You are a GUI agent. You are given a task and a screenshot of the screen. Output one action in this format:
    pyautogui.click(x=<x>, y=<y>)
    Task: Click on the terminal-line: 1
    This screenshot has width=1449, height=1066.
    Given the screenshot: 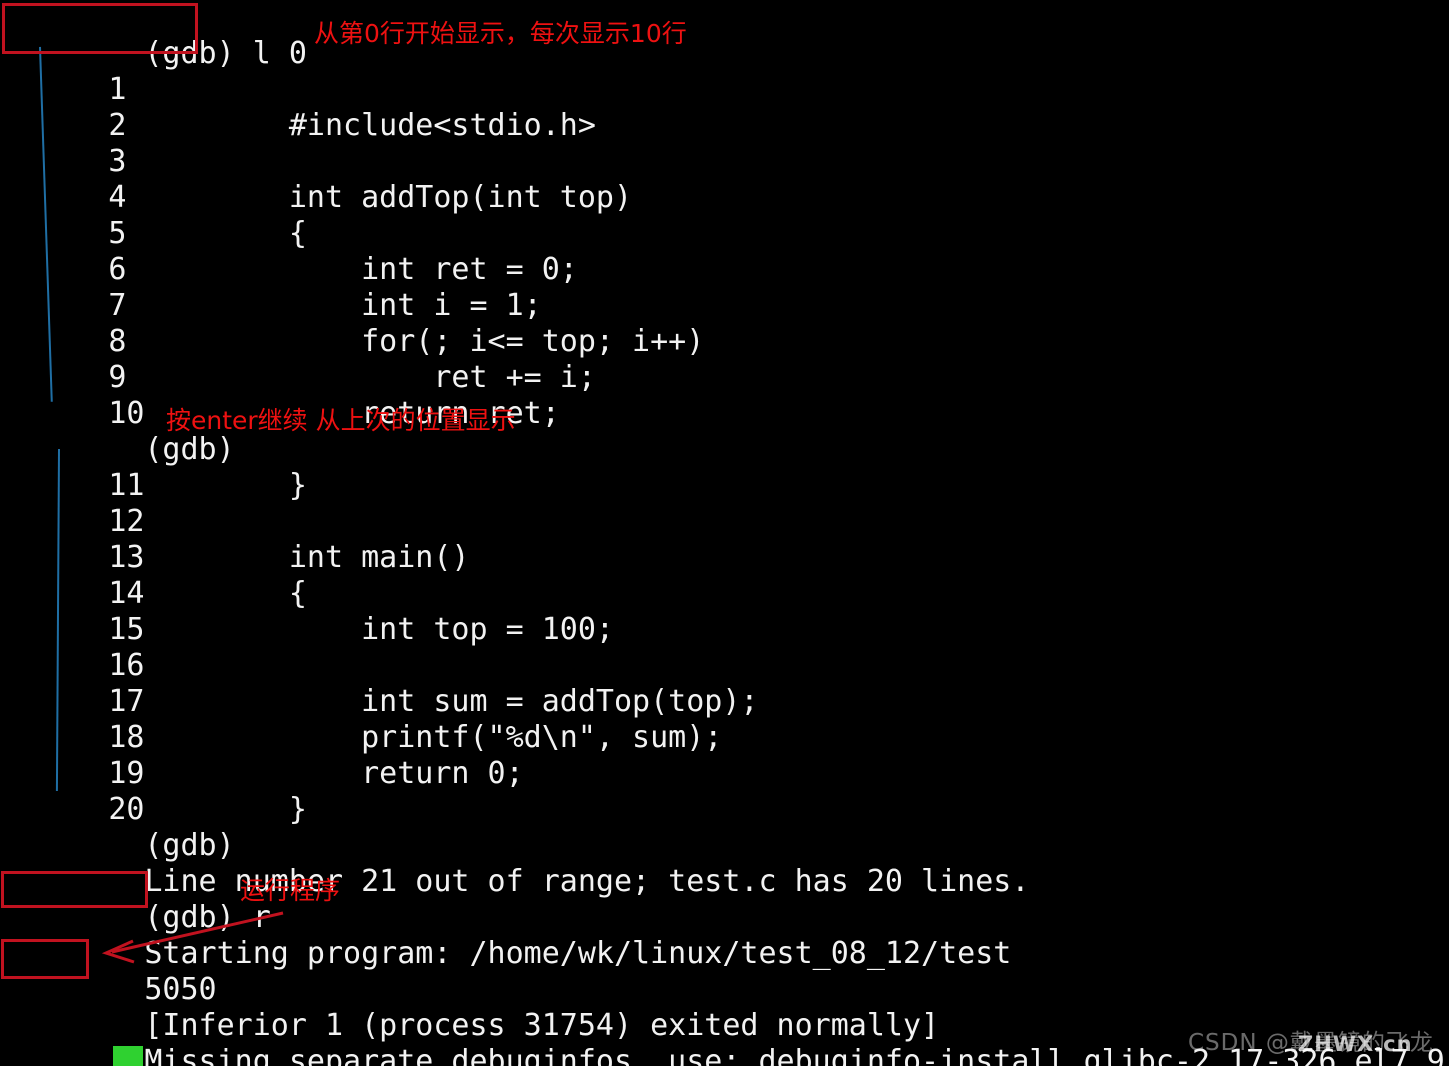 What is the action you would take?
    pyautogui.click(x=72, y=71)
    